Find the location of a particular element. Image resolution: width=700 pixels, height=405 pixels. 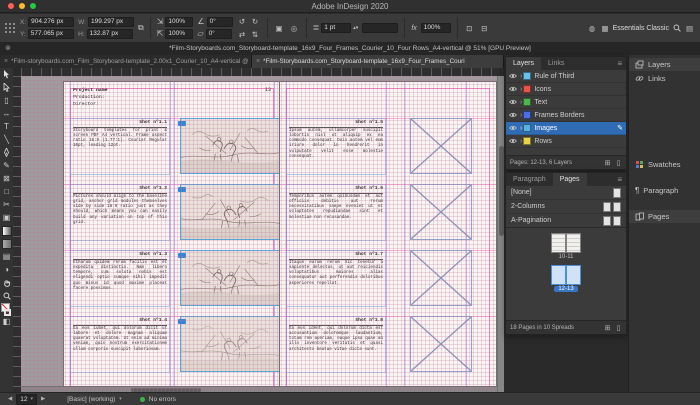

workspace-switcher: Essentials Classic is located at coordinates (641, 28).